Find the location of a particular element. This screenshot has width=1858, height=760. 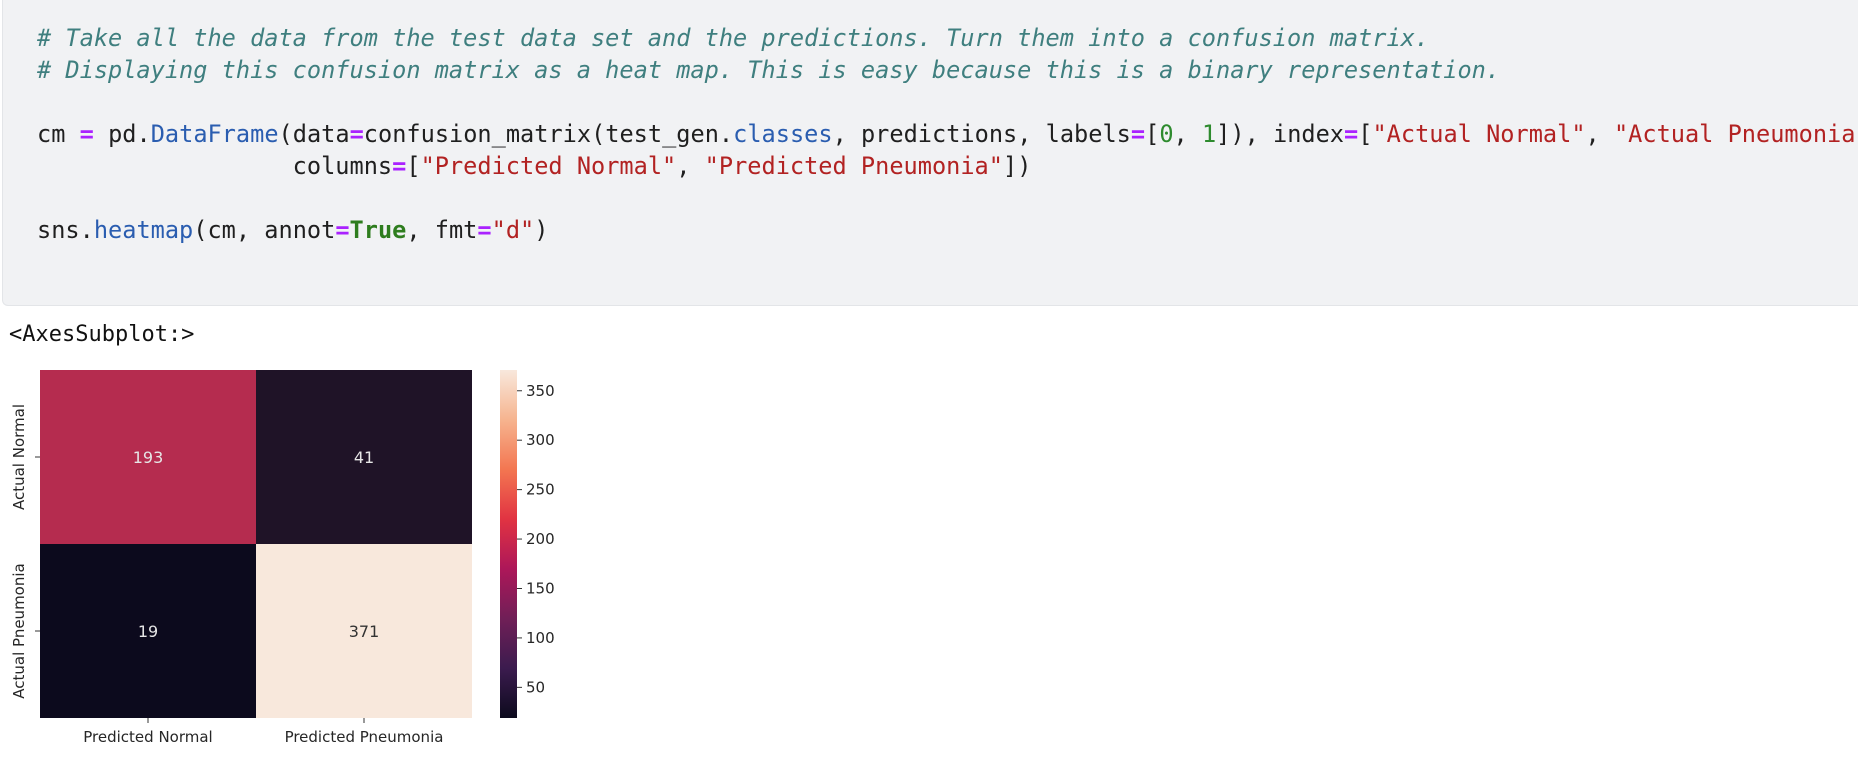

colorbar-tick-label: 150 is located at coordinates (540, 588).